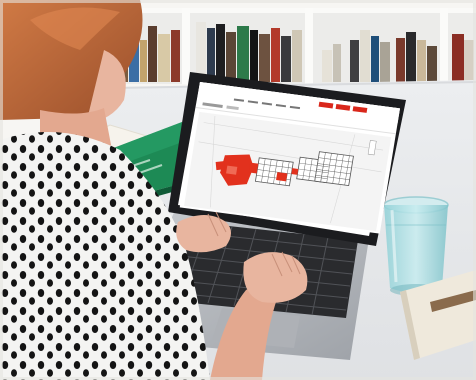 The width and height of the screenshot is (476, 380). I want to click on left-hand, so click(203, 234).